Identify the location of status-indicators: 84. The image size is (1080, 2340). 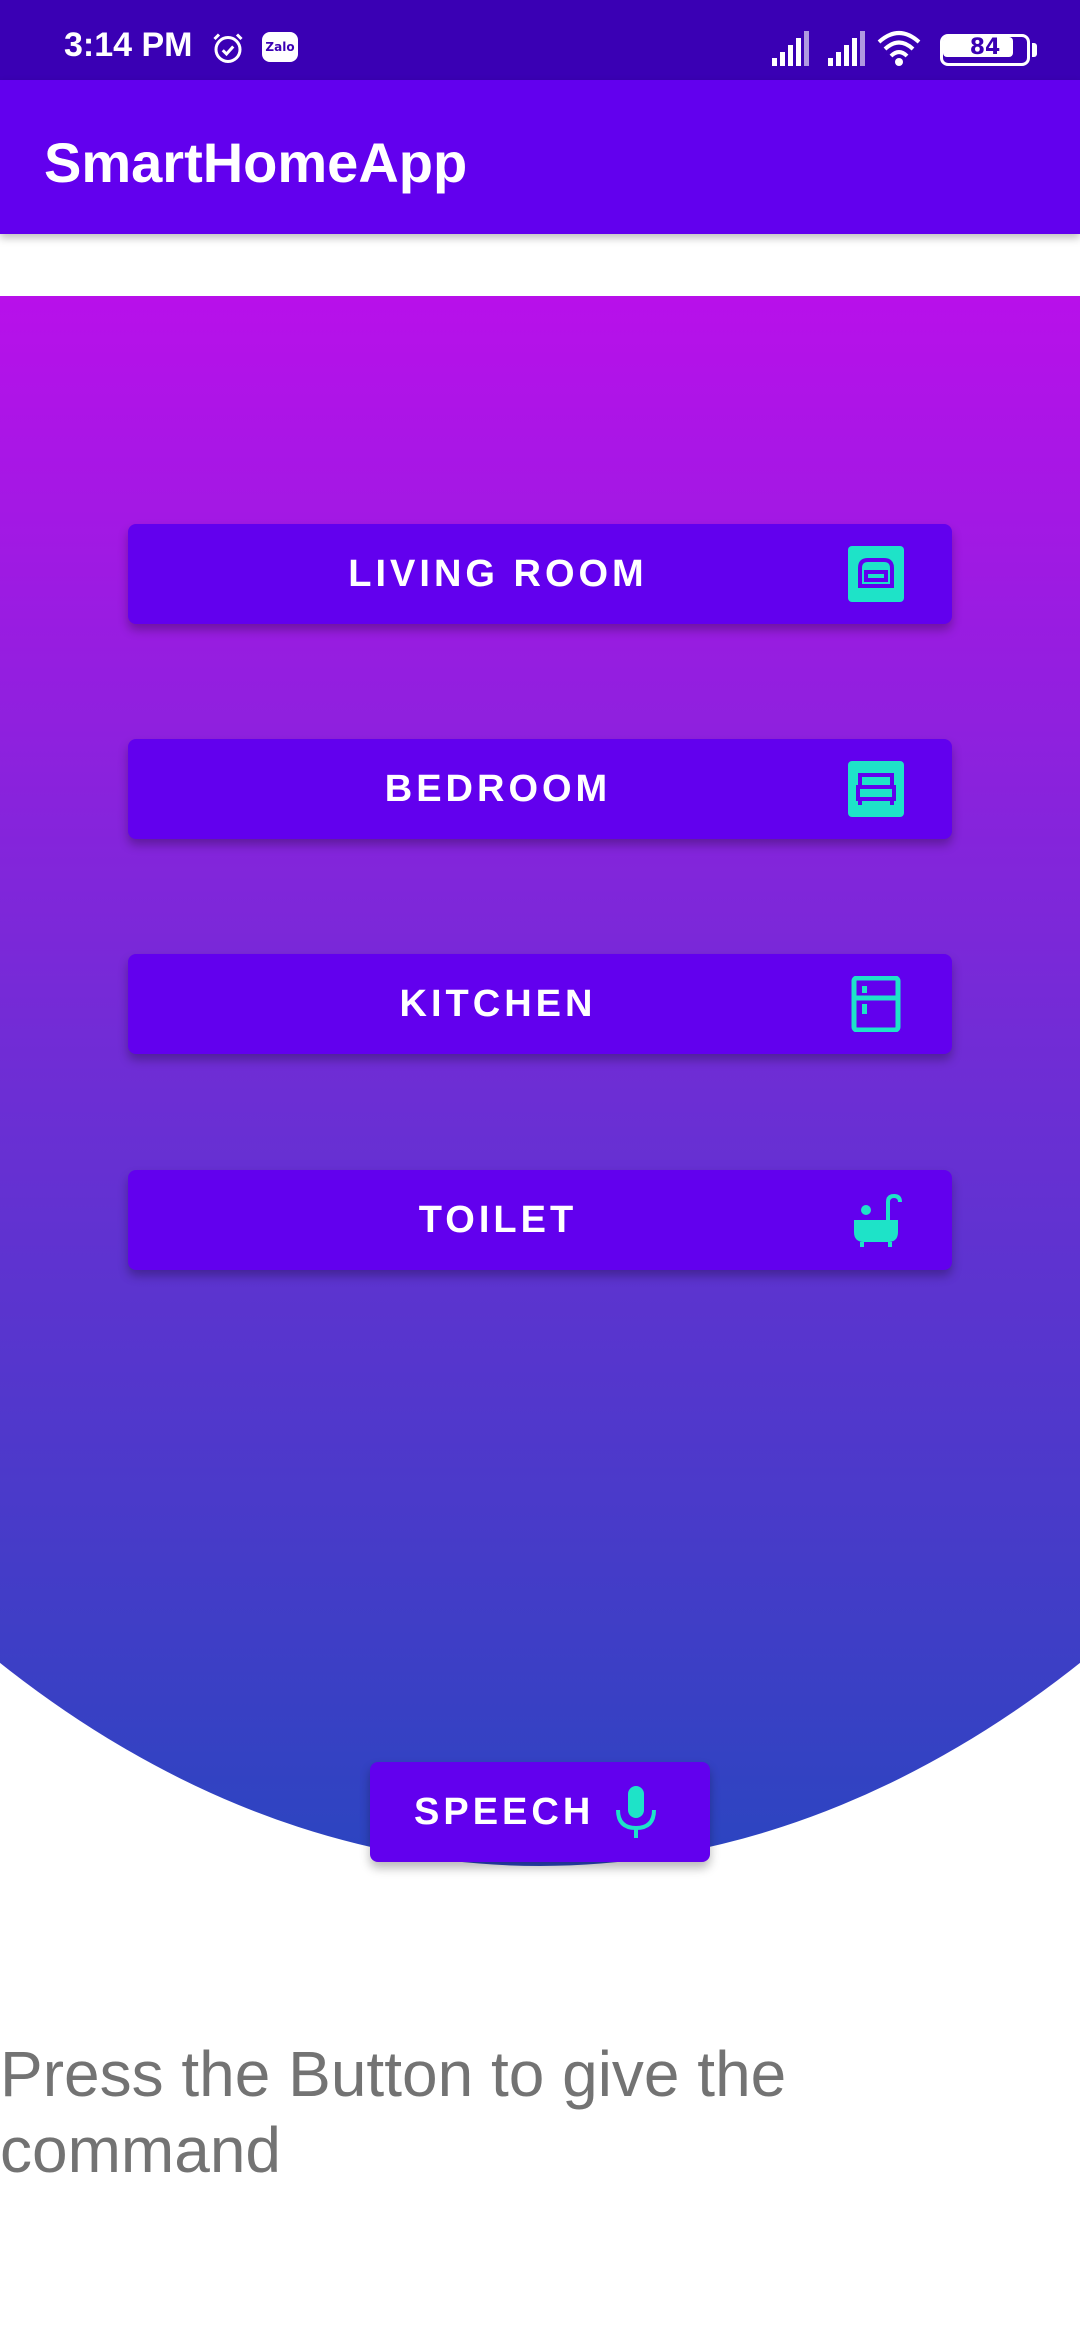
(890, 48).